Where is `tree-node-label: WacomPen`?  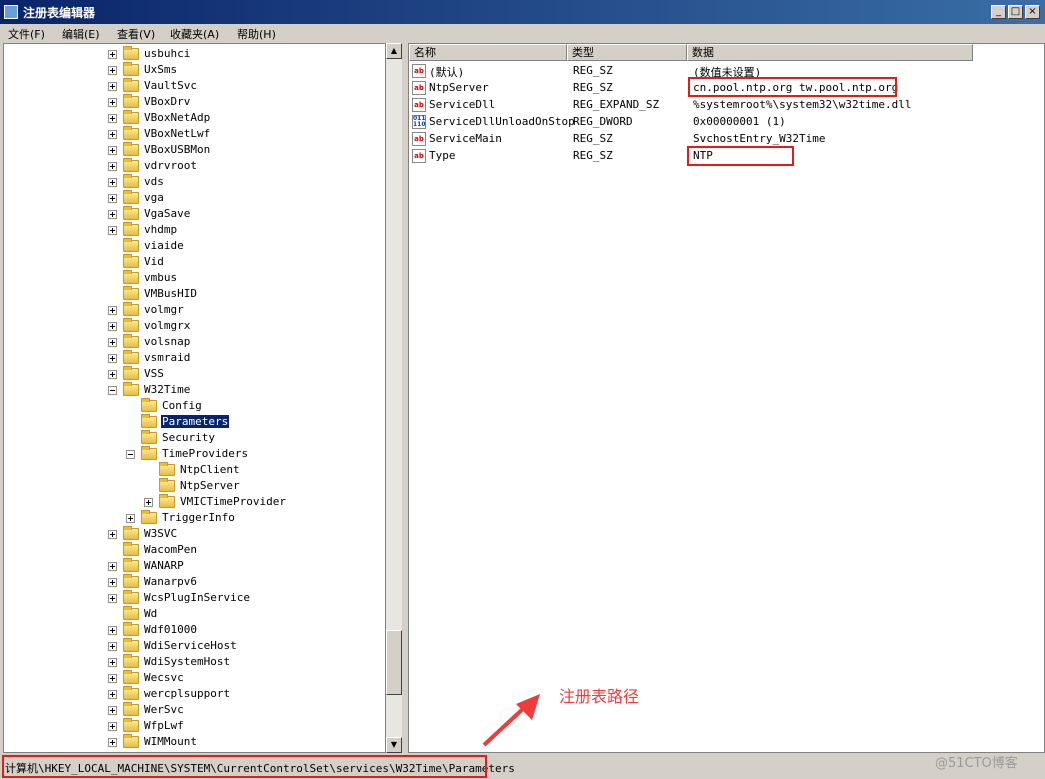
tree-node-label: WacomPen is located at coordinates (170, 549).